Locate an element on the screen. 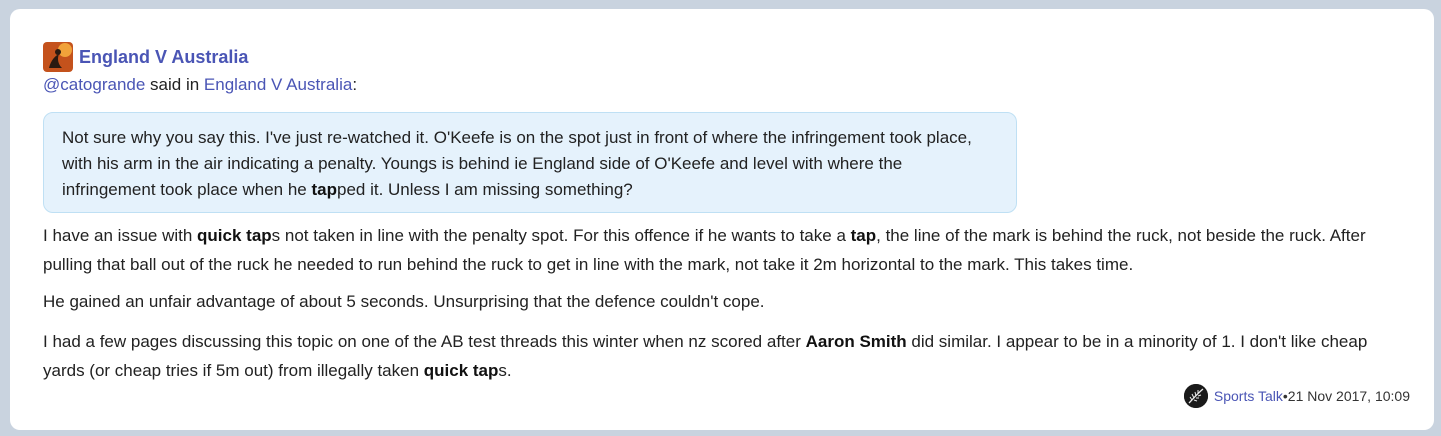 Image resolution: width=1441 pixels, height=436 pixels. post-title-row: England V Australia is located at coordinates (145, 57).